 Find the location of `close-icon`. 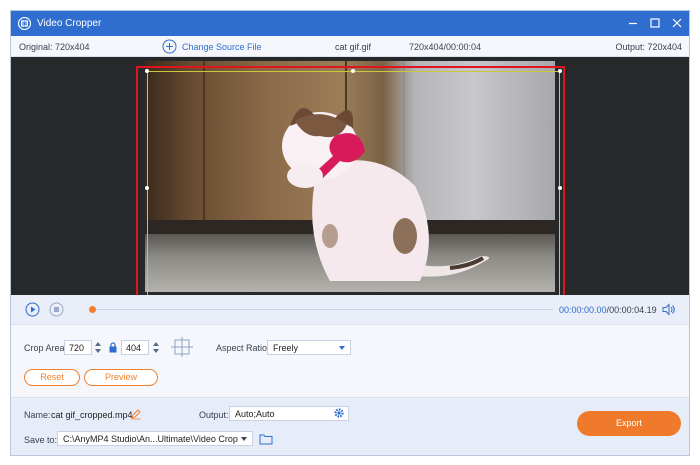

close-icon is located at coordinates (677, 23).